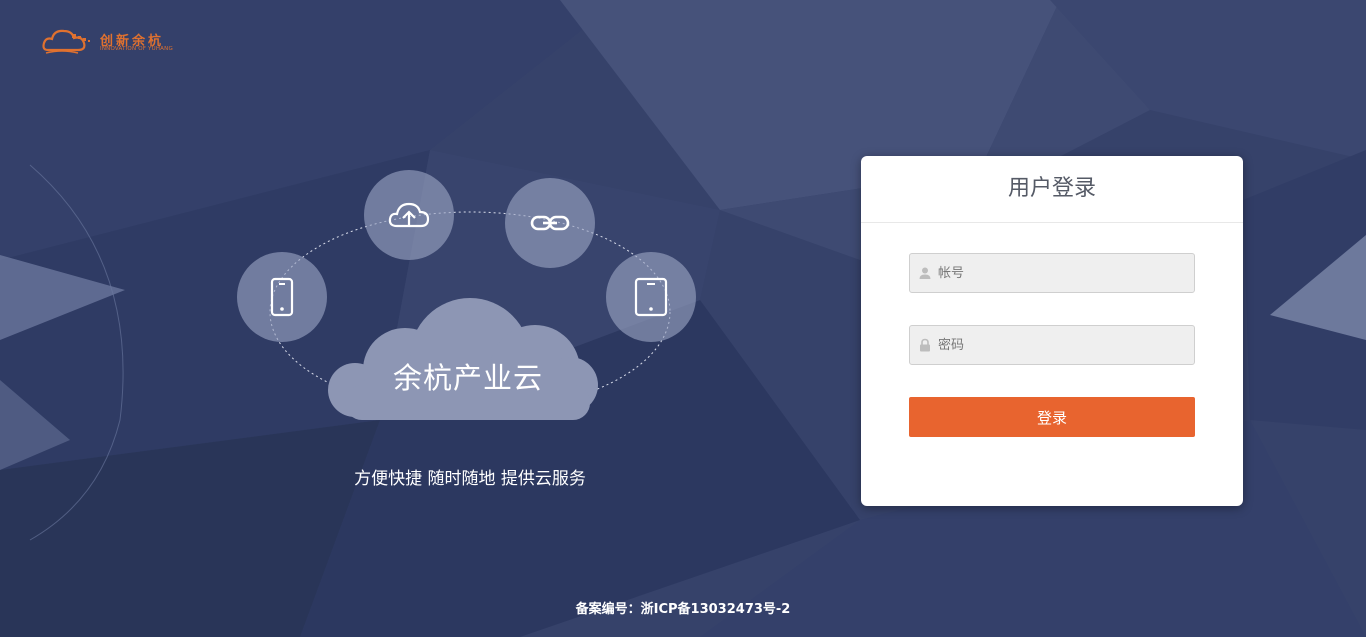 This screenshot has width=1366, height=637. I want to click on phone-bubble, so click(282, 297).